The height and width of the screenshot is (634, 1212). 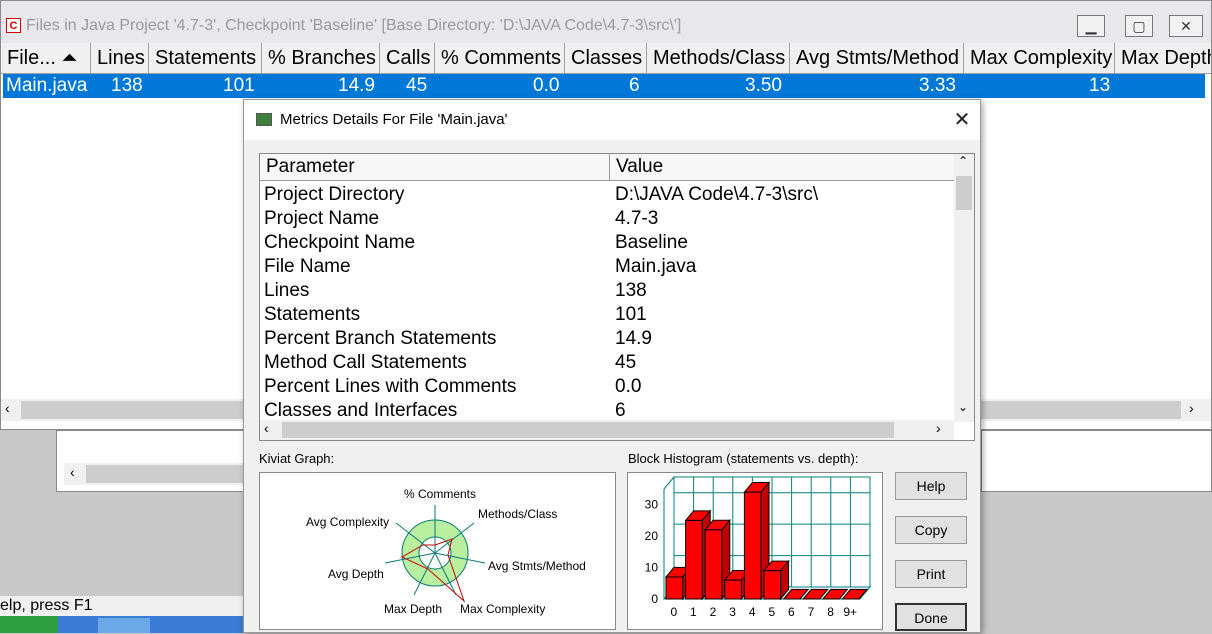 I want to click on column-header-methods-class: Methods/Class, so click(x=718, y=58).